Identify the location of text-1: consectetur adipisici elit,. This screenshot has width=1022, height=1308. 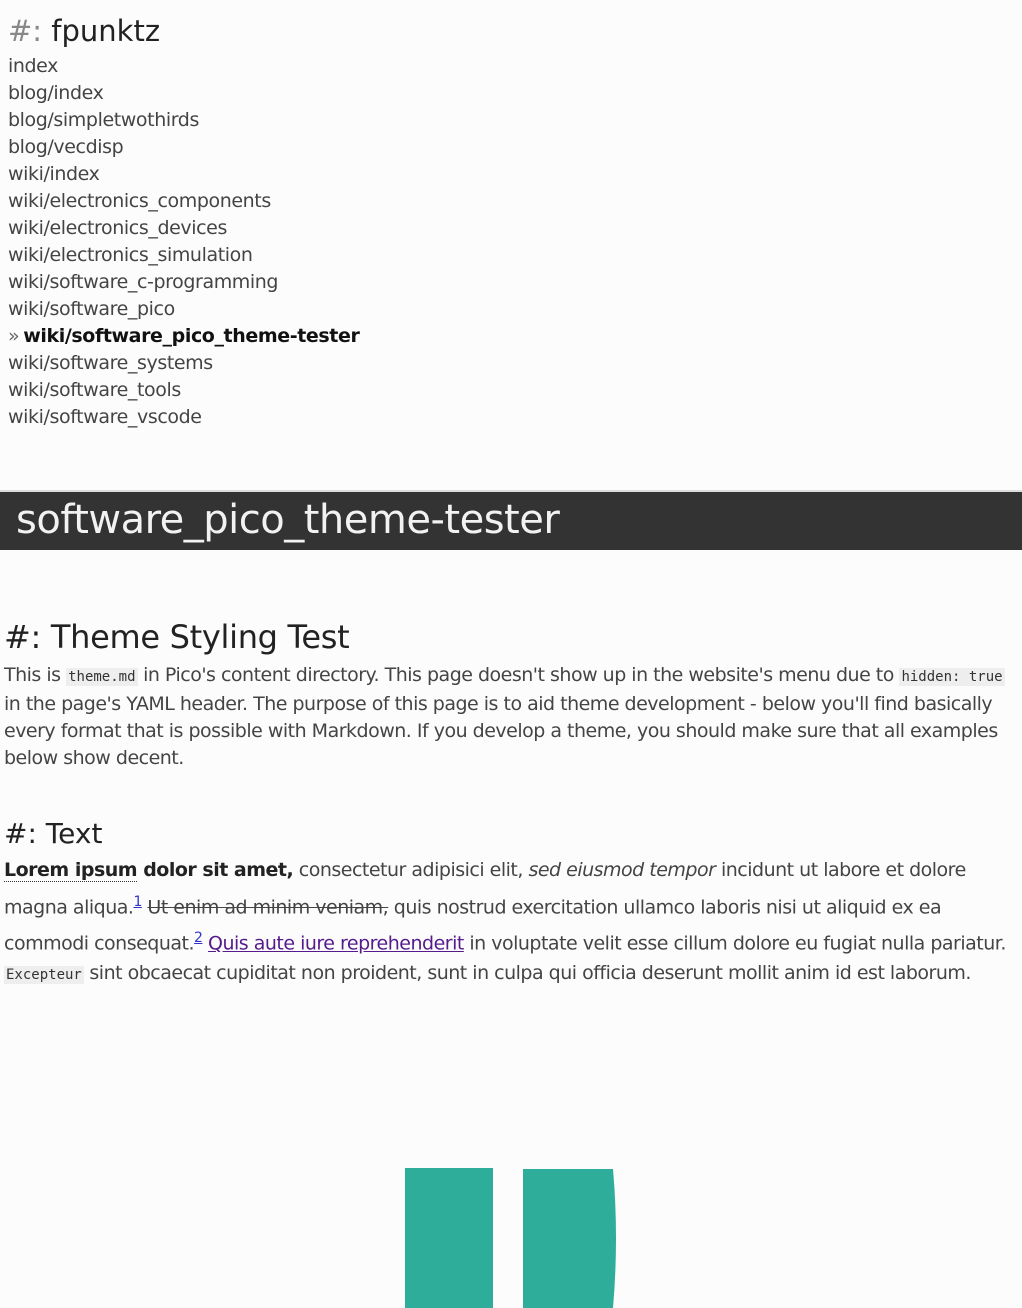
(411, 870).